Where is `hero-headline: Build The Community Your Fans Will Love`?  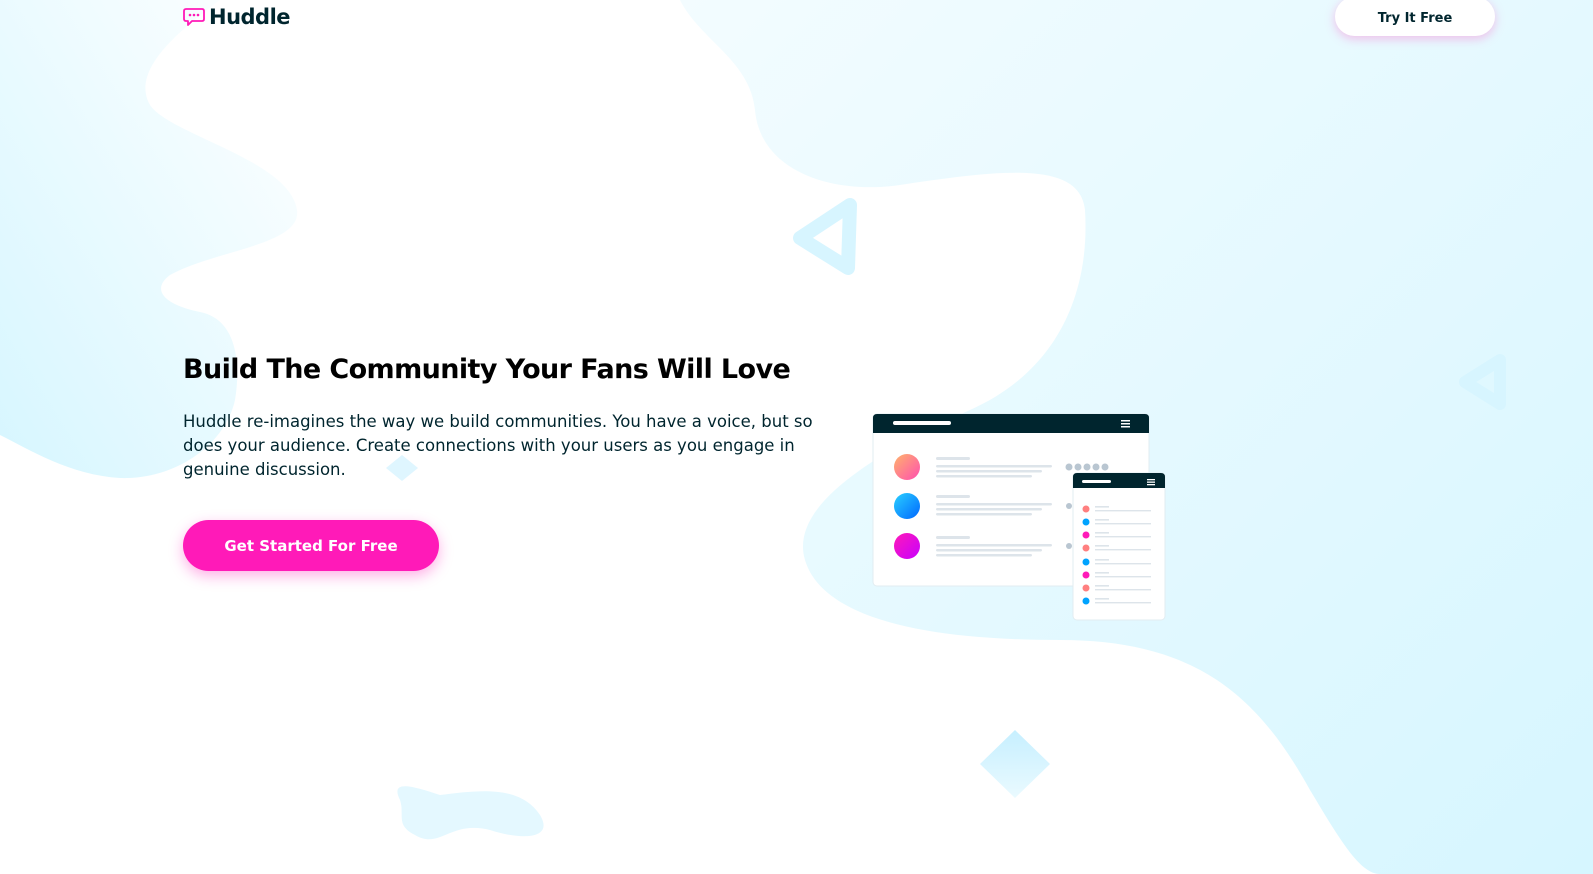 hero-headline: Build The Community Your Fans Will Love is located at coordinates (487, 369).